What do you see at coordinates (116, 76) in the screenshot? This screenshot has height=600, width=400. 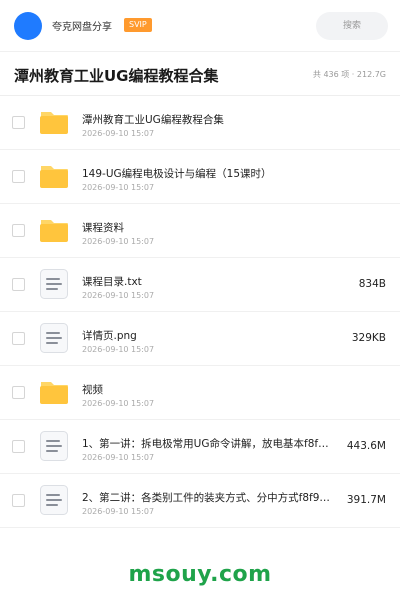 I see `page-title: 潭州教育工业UG编程教程合集` at bounding box center [116, 76].